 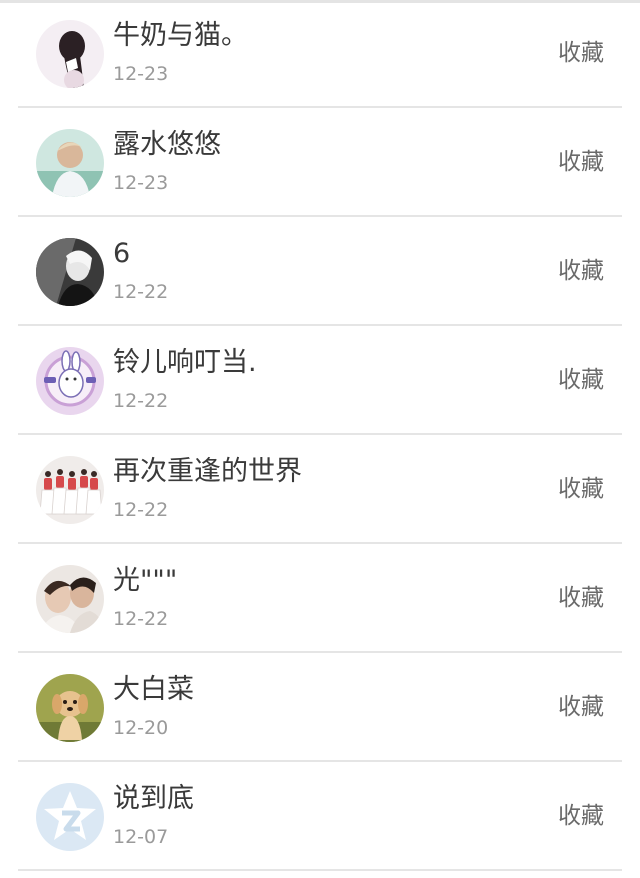 What do you see at coordinates (320, 490) in the screenshot?
I see `list-item: 再次重逢的世界 12-22 收藏` at bounding box center [320, 490].